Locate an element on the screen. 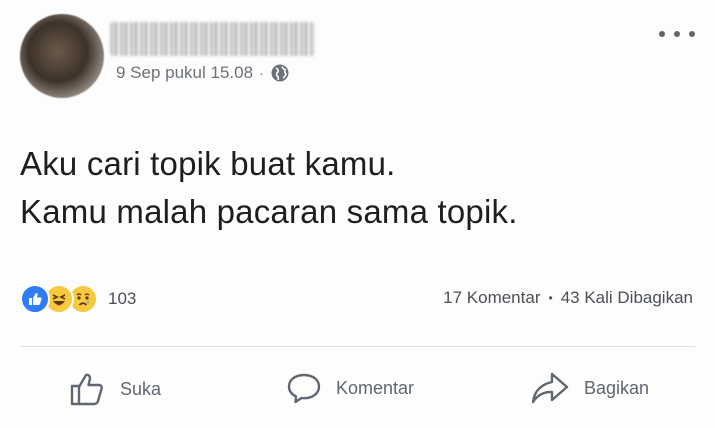 The width and height of the screenshot is (715, 428). thumbs-up-icon is located at coordinates (86, 389).